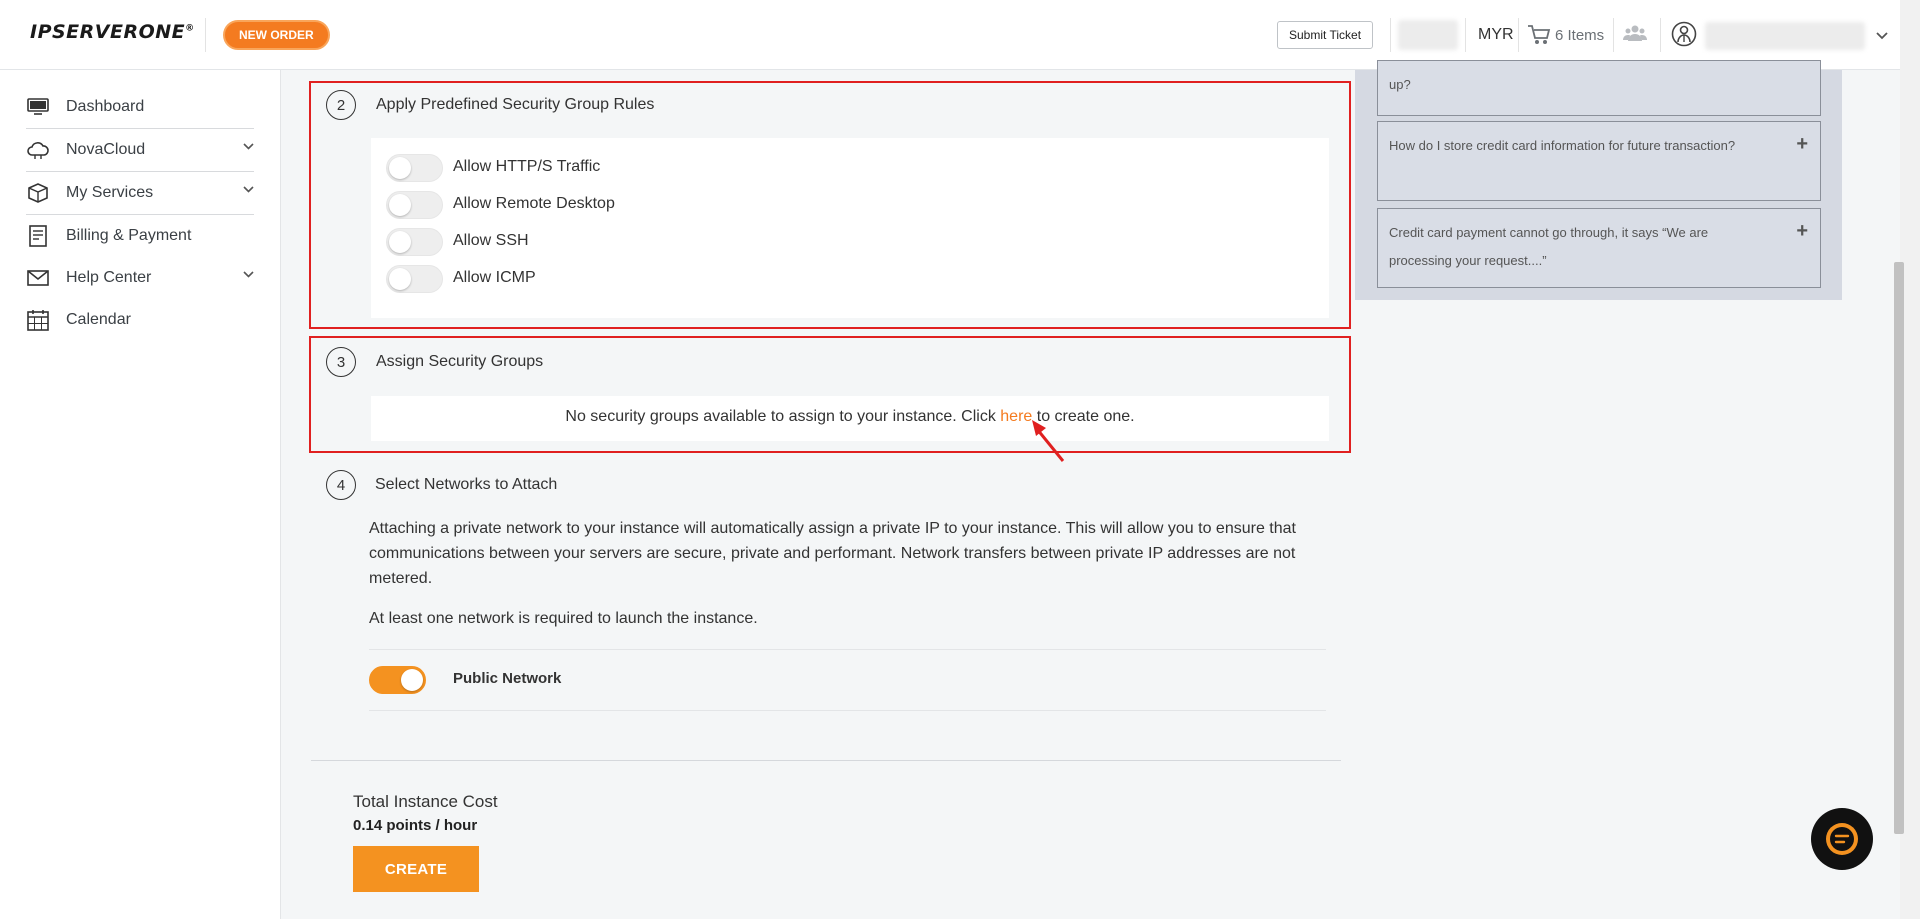 The image size is (1920, 919). What do you see at coordinates (38, 193) in the screenshot?
I see `box-icon` at bounding box center [38, 193].